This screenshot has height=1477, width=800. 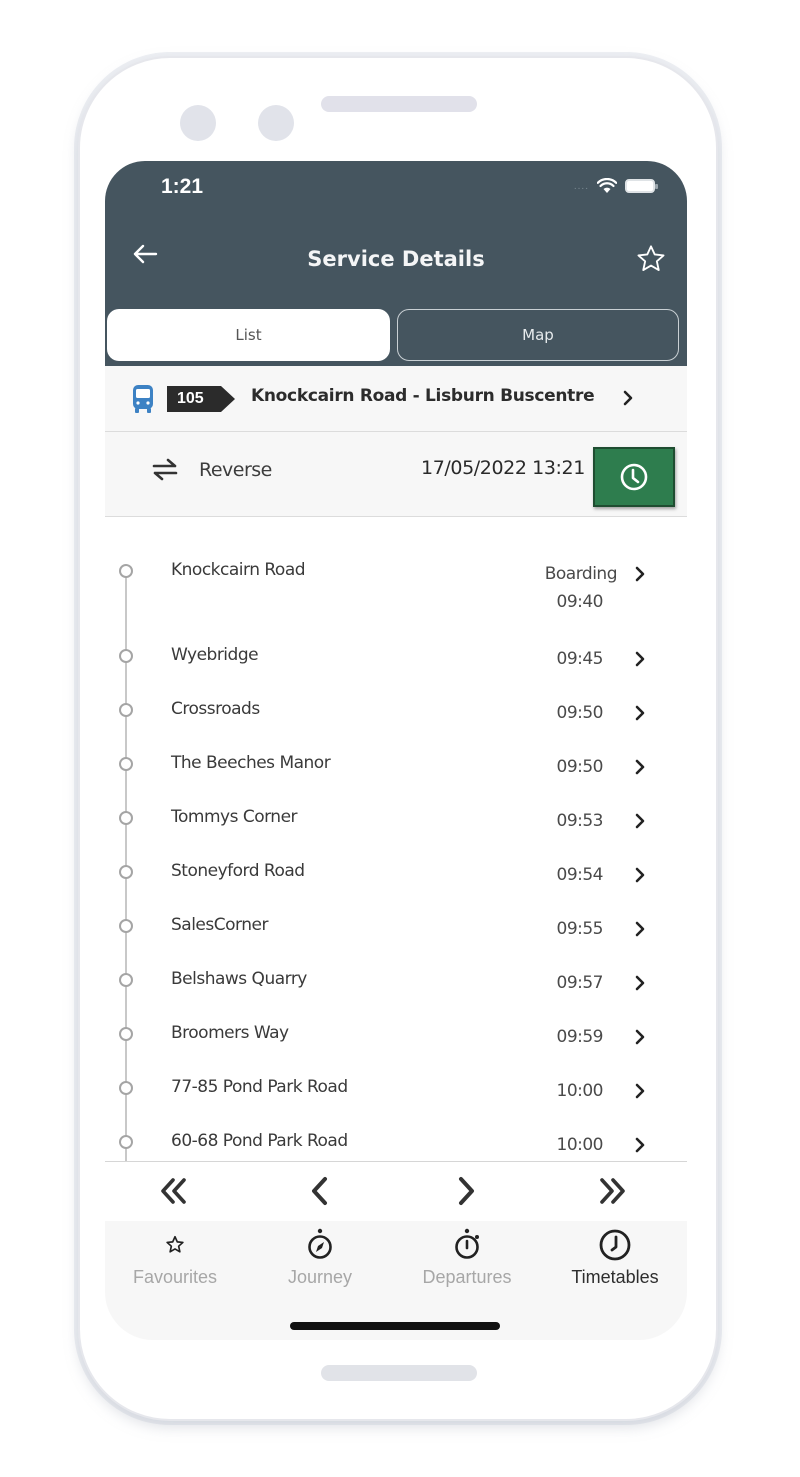 I want to click on tab-list: List, so click(x=248, y=335).